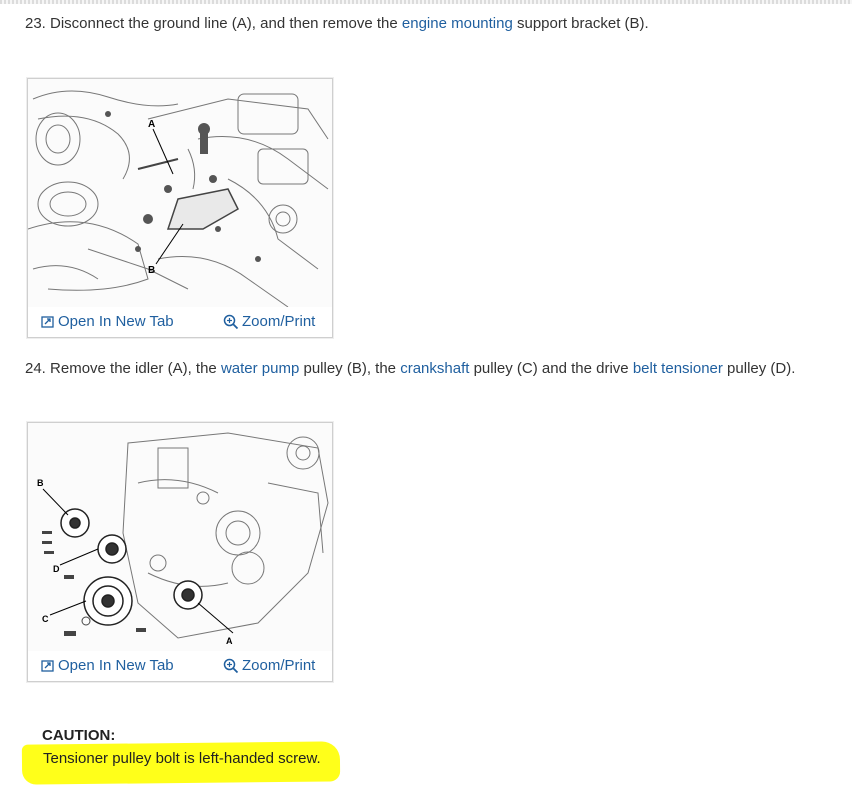 This screenshot has height=787, width=852. Describe the element at coordinates (551, 368) in the screenshot. I see `step-24-mid2: pulley (C) and the drive` at that location.